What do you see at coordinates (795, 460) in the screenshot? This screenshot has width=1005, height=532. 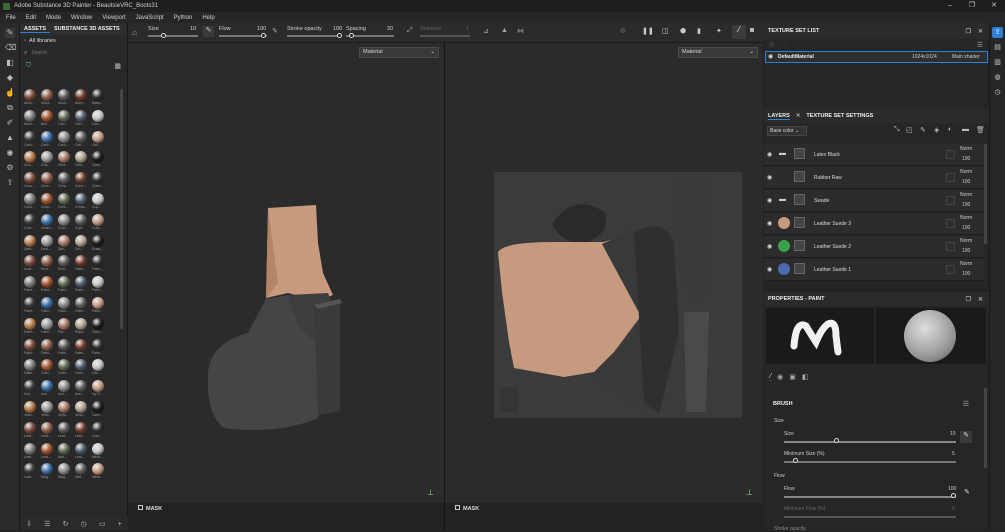 I see `min-size-slider-knob` at bounding box center [795, 460].